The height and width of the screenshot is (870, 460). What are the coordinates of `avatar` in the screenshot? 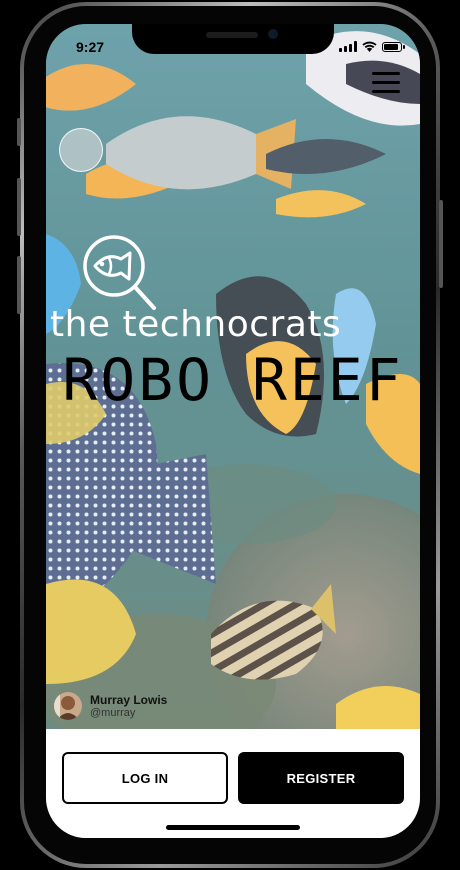 It's located at (68, 706).